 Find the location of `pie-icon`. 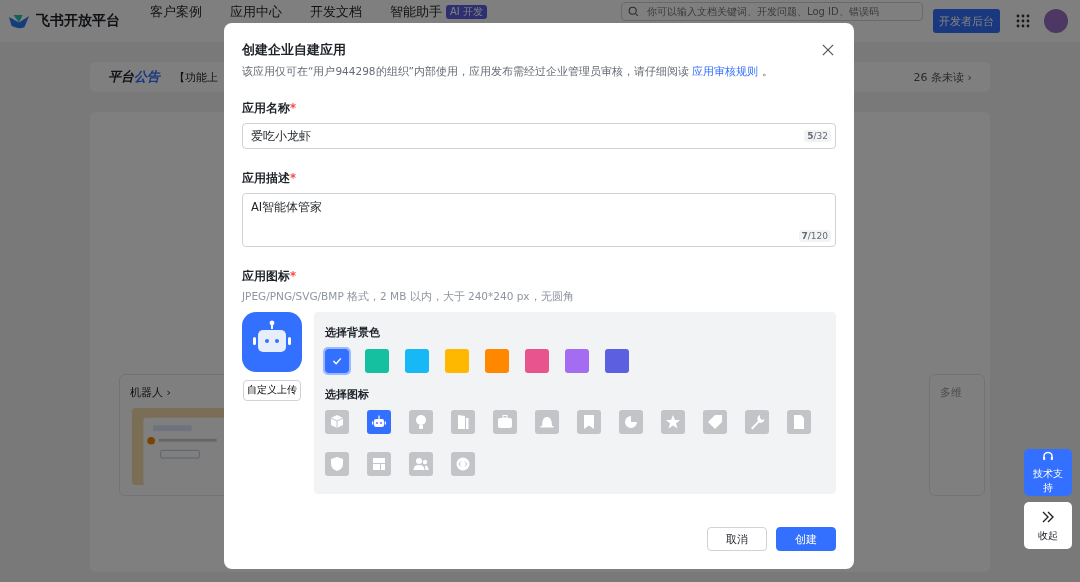

pie-icon is located at coordinates (631, 422).